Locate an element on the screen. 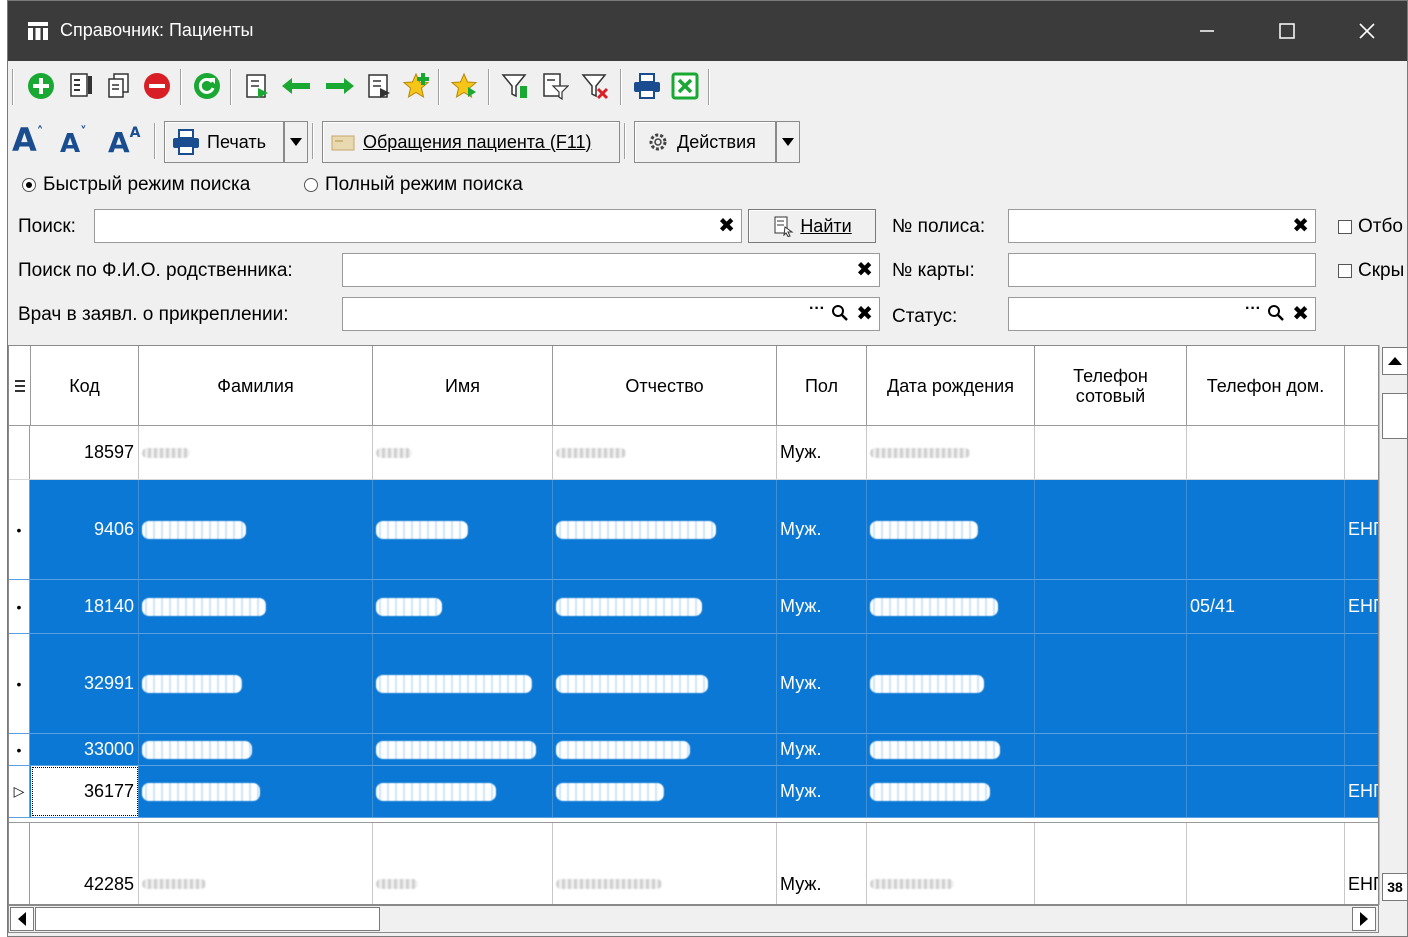  select-record-button is located at coordinates (379, 86).